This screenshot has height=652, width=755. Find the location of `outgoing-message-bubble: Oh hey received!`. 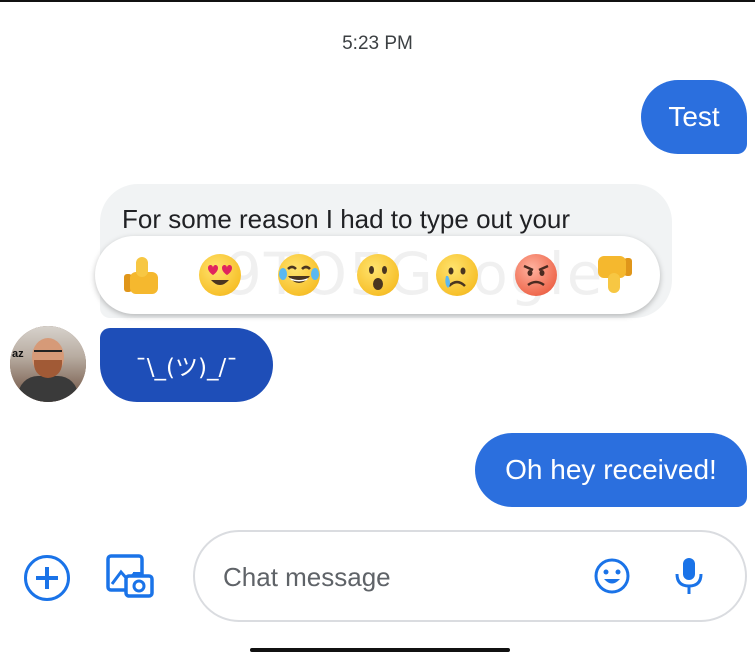

outgoing-message-bubble: Oh hey received! is located at coordinates (611, 470).